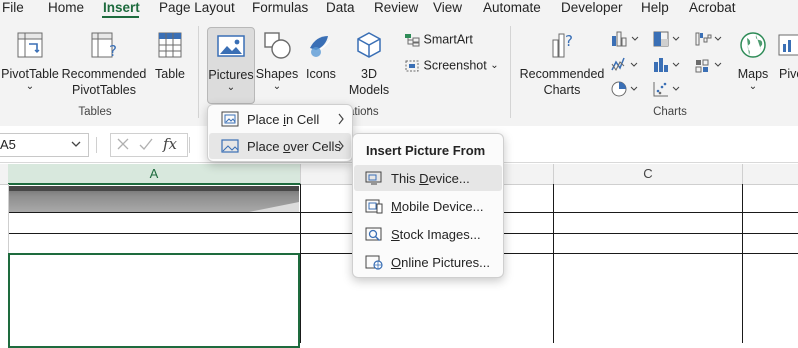 The height and width of the screenshot is (348, 798). What do you see at coordinates (189, 145) in the screenshot?
I see `formula-divider` at bounding box center [189, 145].